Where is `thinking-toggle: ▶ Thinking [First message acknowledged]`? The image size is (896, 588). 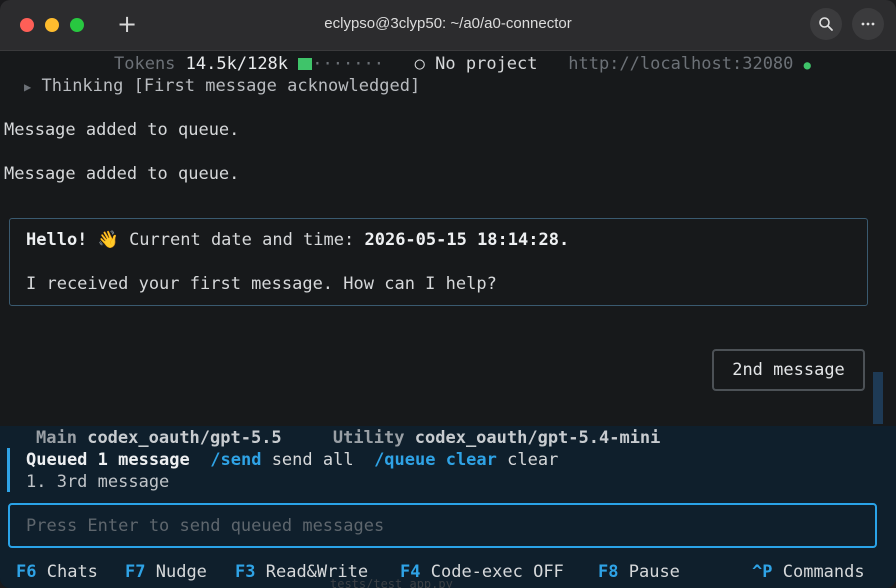
thinking-toggle: ▶ Thinking [First message acknowledged] is located at coordinates (222, 86).